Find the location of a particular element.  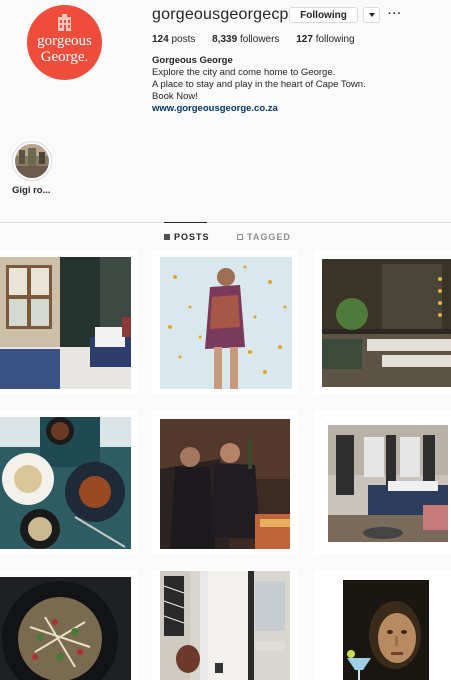

following-stat: 127 following is located at coordinates (325, 39).